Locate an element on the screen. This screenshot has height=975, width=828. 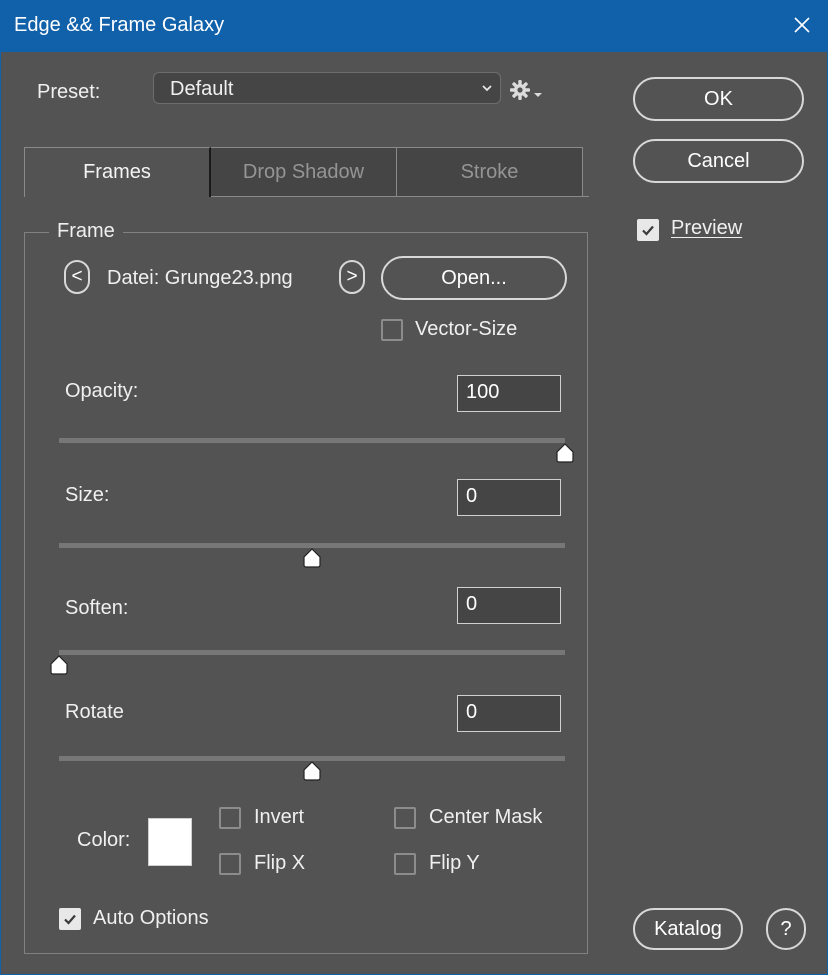
invert-label: Invert is located at coordinates (279, 817).